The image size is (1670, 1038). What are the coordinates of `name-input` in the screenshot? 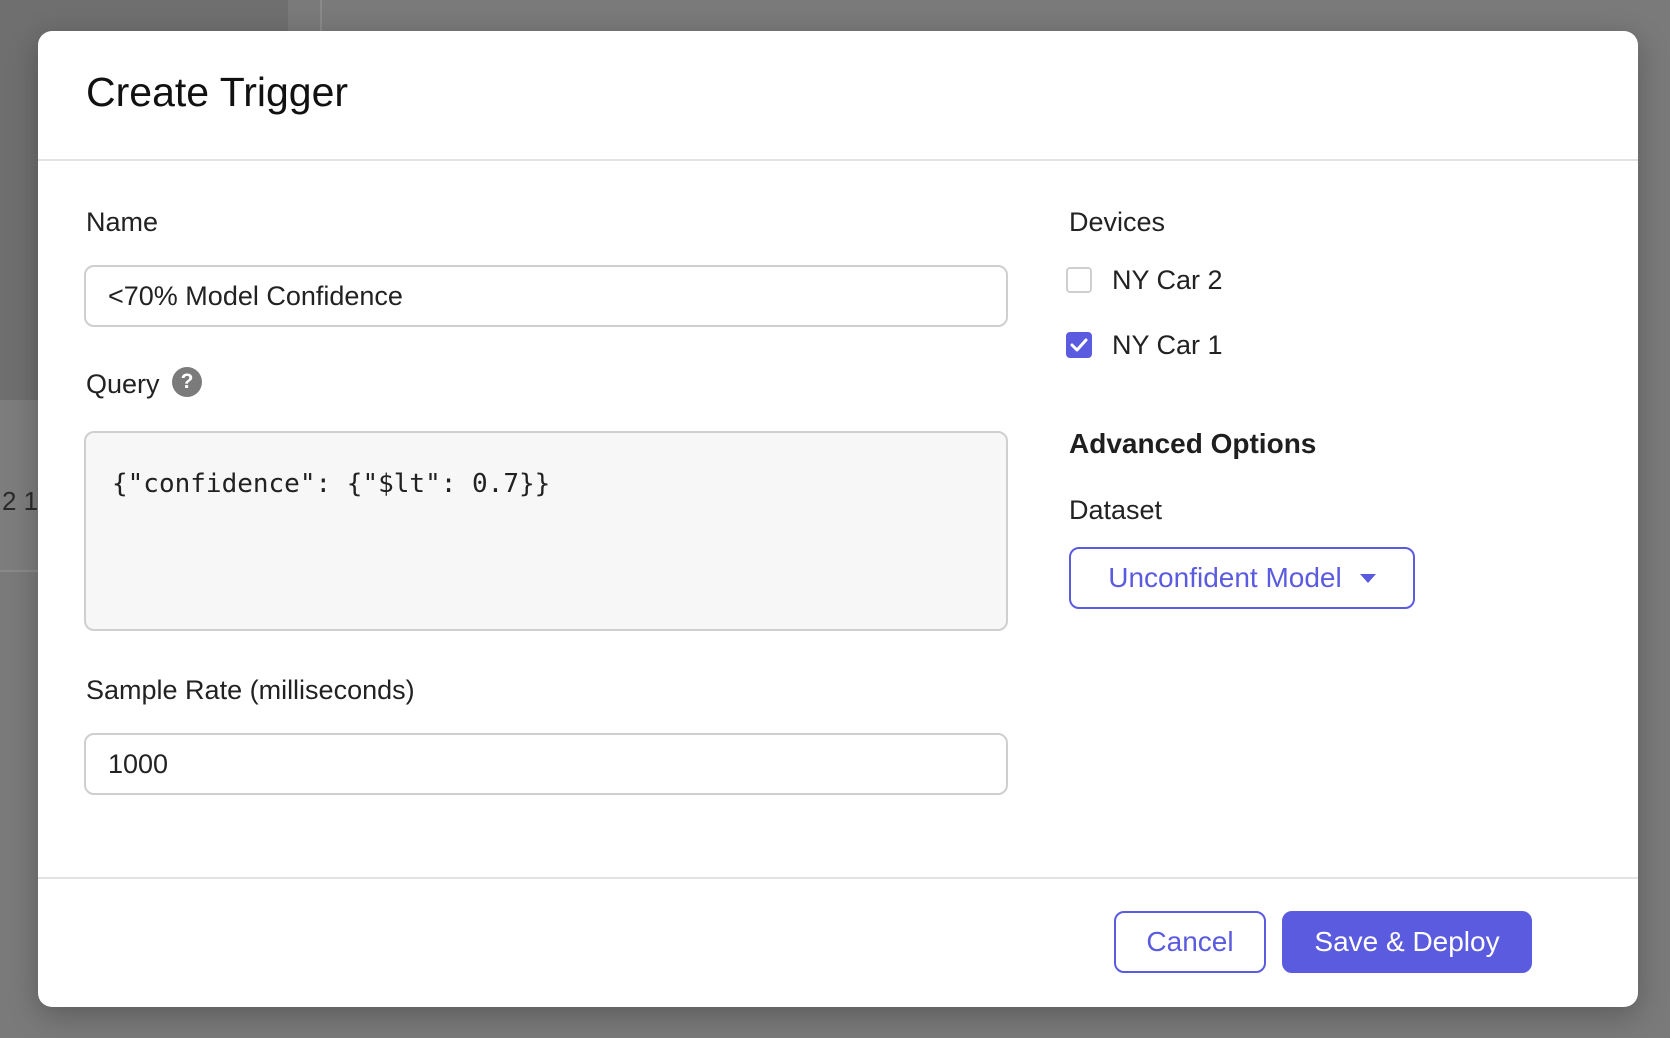 It's located at (546, 296).